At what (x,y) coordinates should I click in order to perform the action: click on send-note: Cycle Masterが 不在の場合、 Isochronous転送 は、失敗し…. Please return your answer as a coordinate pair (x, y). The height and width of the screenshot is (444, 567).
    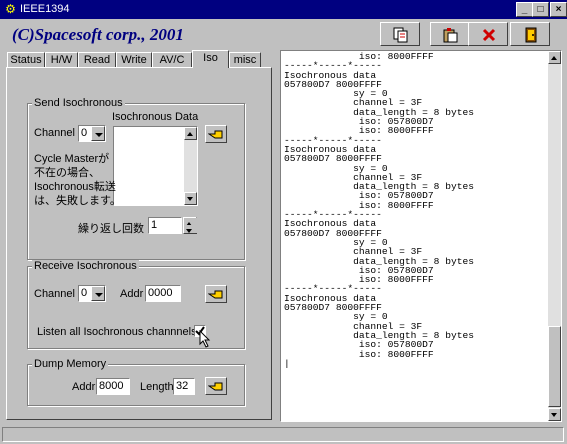
    Looking at the image, I should click on (77, 180).